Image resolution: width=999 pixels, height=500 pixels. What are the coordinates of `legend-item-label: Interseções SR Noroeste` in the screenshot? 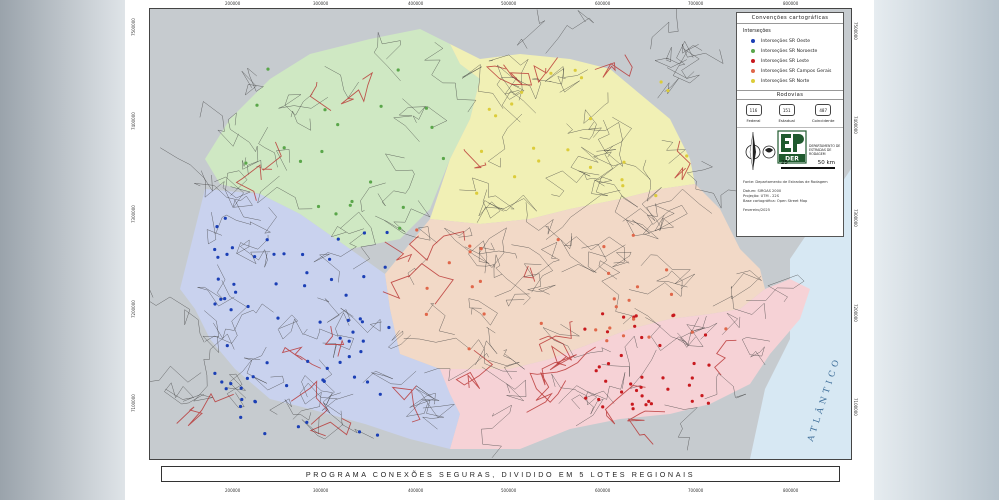 It's located at (789, 51).